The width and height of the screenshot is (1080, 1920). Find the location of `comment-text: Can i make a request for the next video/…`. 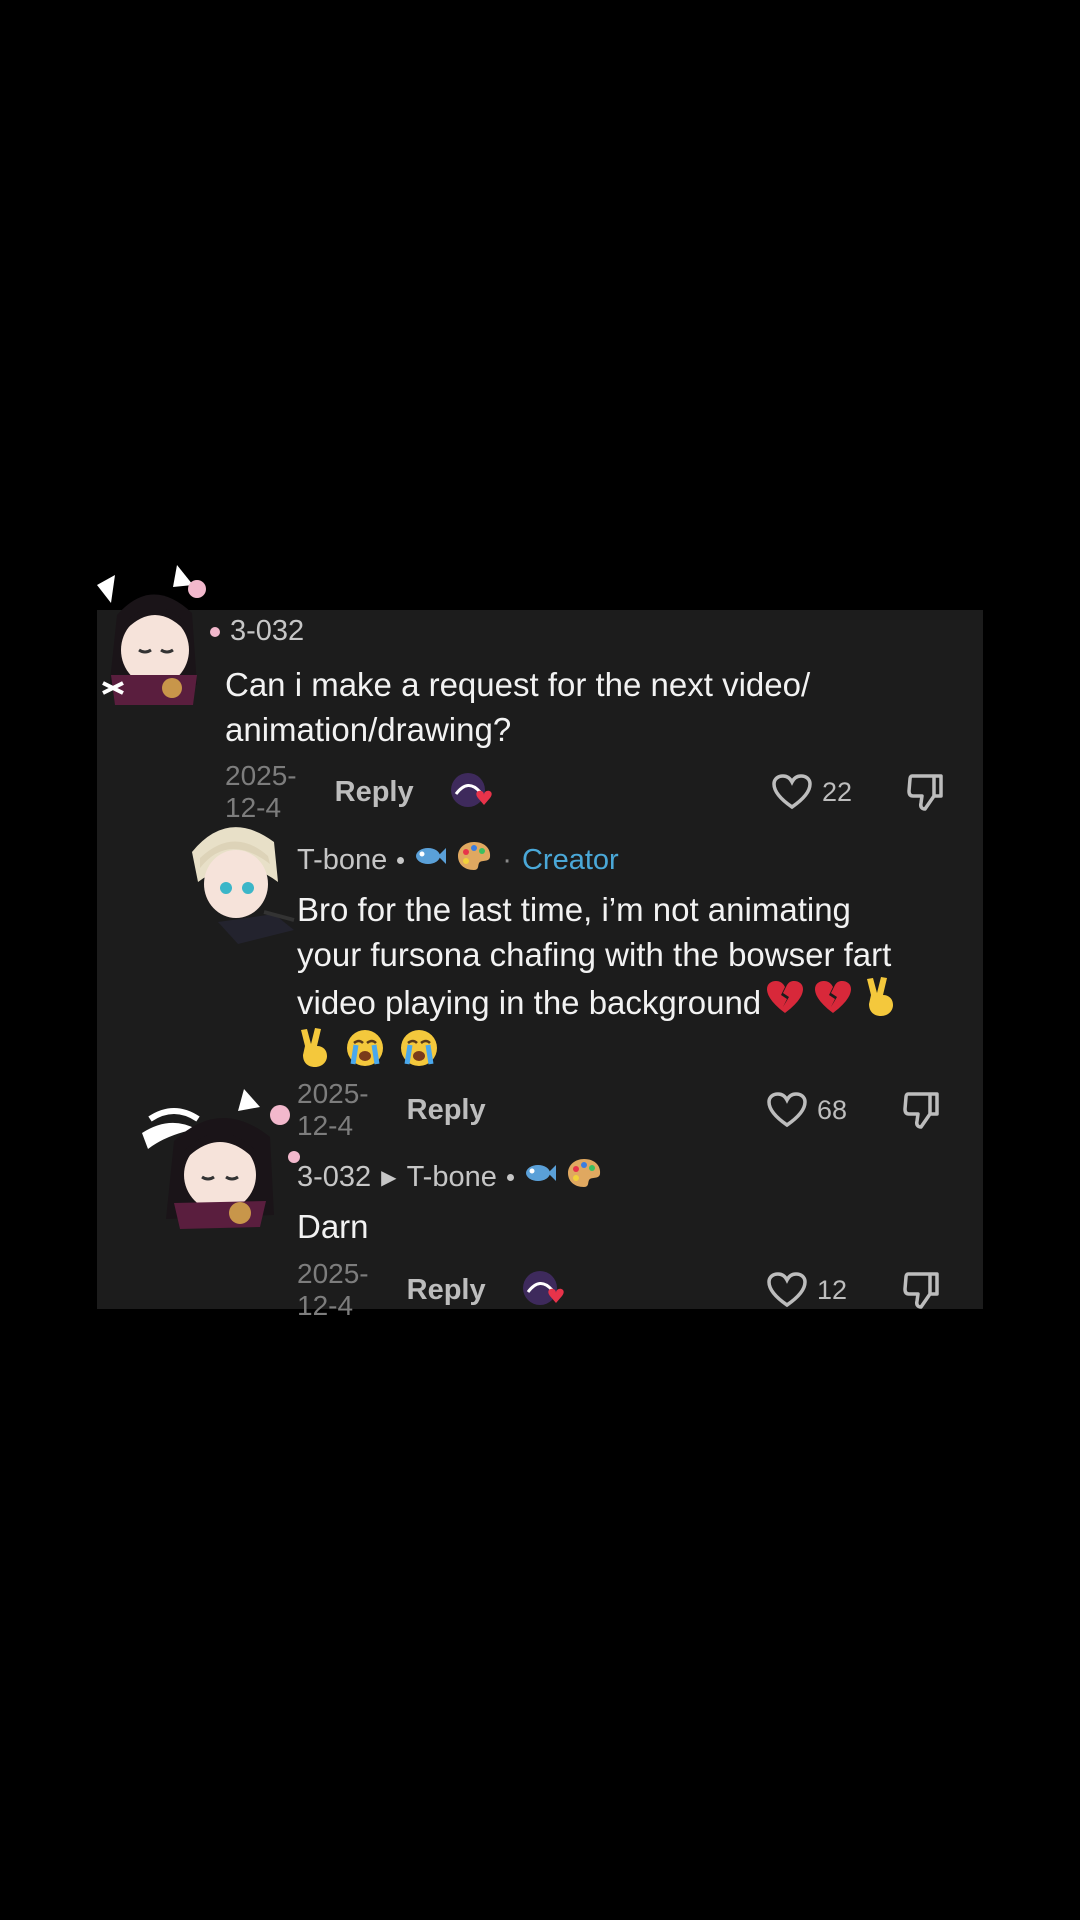

comment-text: Can i make a request for the next video/… is located at coordinates (575, 707).